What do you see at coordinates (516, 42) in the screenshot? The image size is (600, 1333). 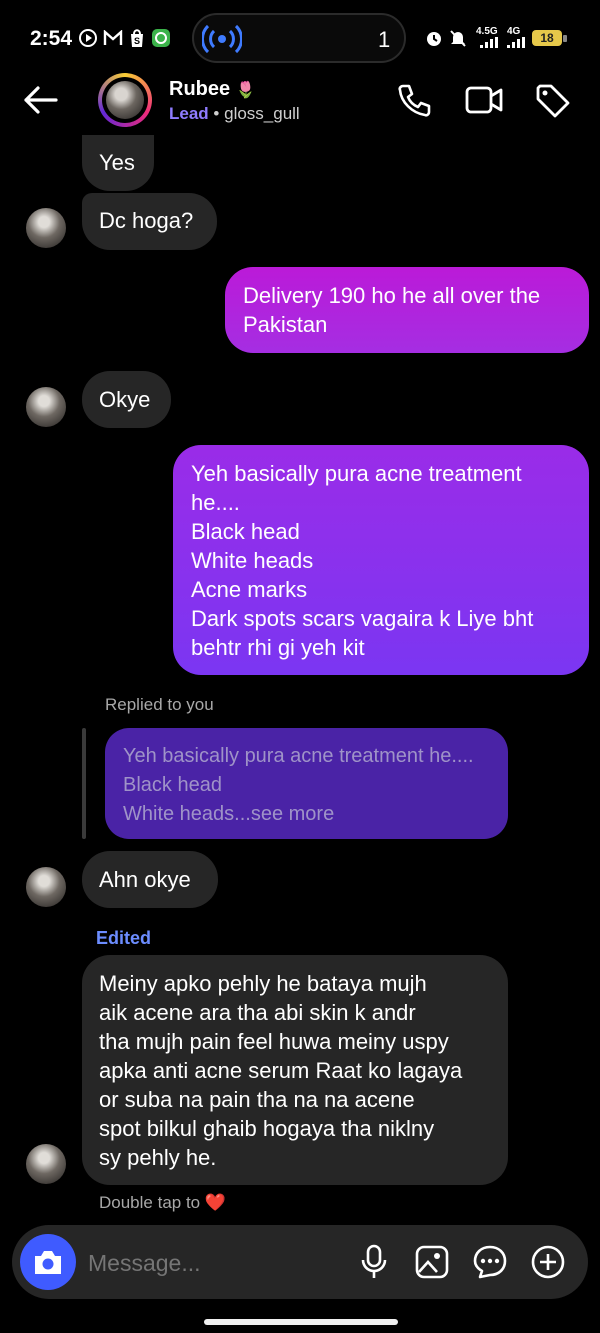 I see `signal-bars-2-icon` at bounding box center [516, 42].